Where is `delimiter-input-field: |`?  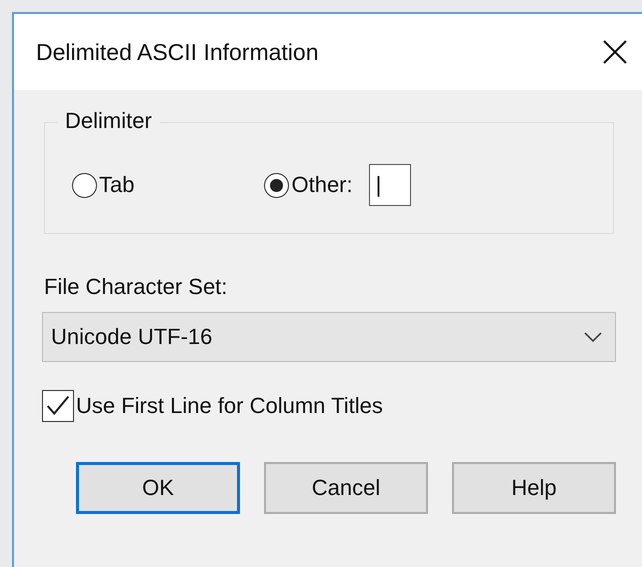
delimiter-input-field: | is located at coordinates (389, 185).